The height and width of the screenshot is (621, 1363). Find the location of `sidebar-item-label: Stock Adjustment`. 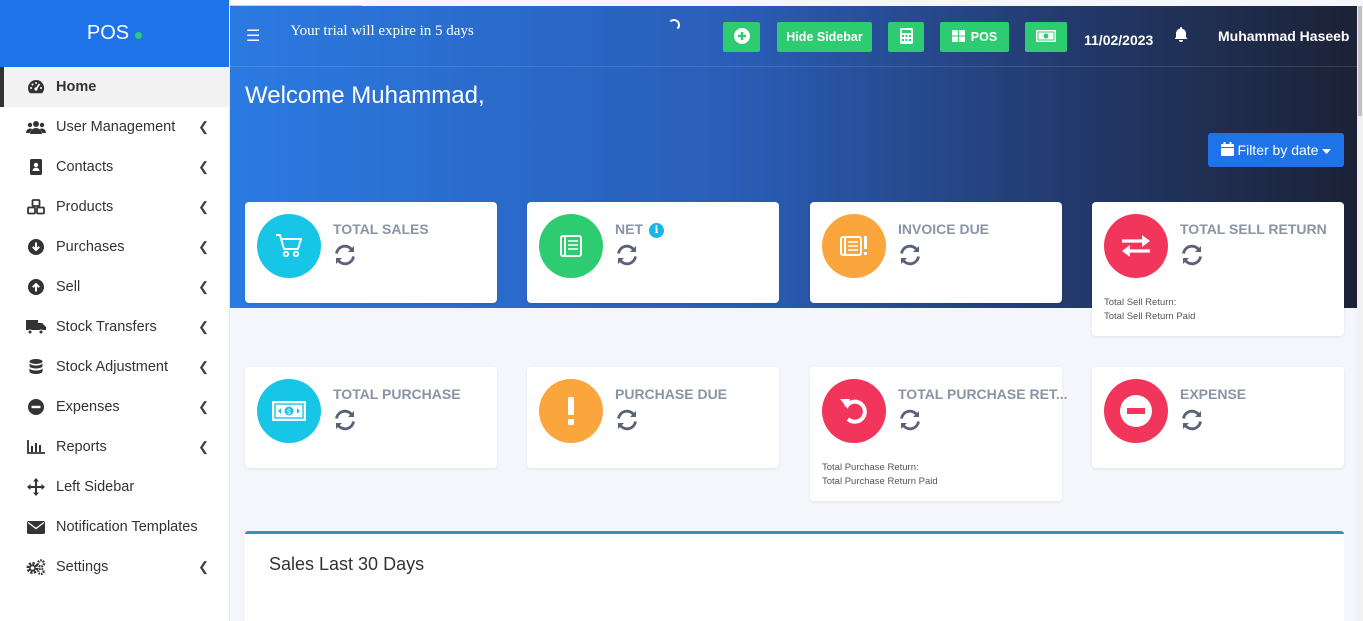

sidebar-item-label: Stock Adjustment is located at coordinates (112, 367).